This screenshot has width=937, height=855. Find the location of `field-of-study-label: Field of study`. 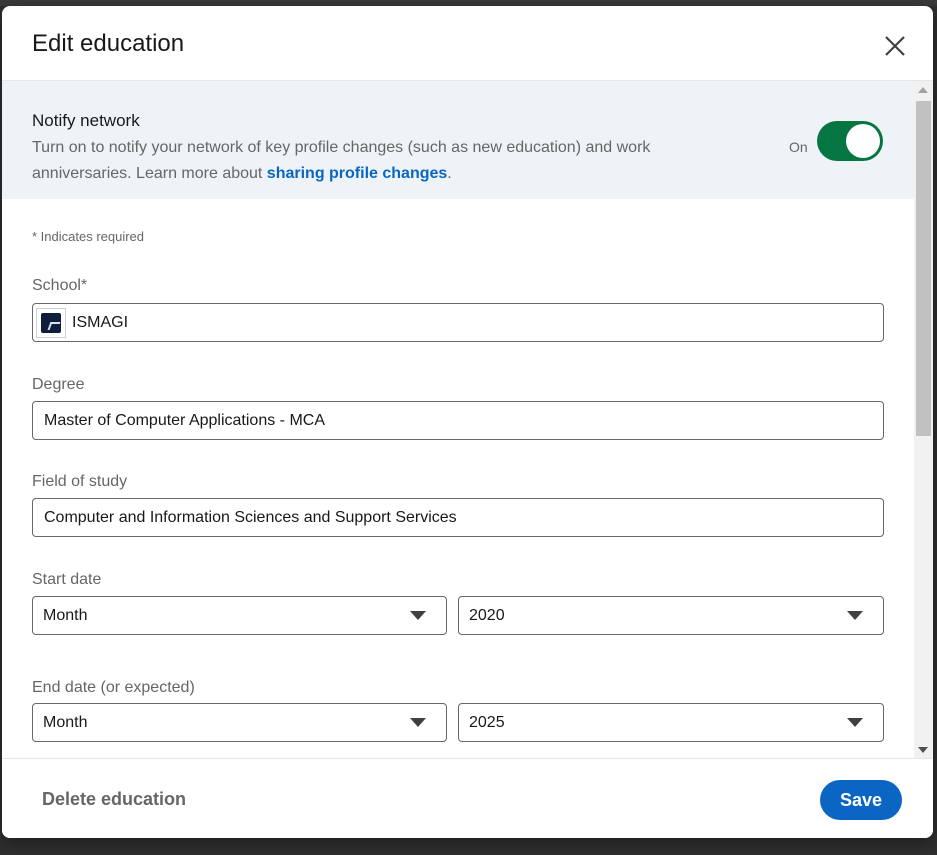

field-of-study-label: Field of study is located at coordinates (80, 481).